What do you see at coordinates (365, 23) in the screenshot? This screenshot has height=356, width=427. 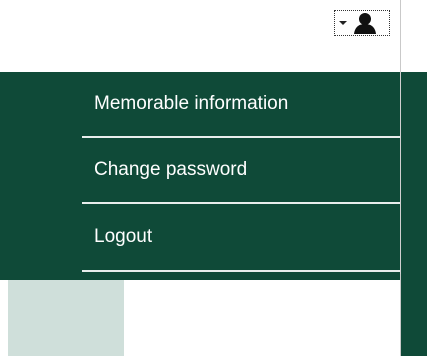 I see `user-silhouette-icon` at bounding box center [365, 23].